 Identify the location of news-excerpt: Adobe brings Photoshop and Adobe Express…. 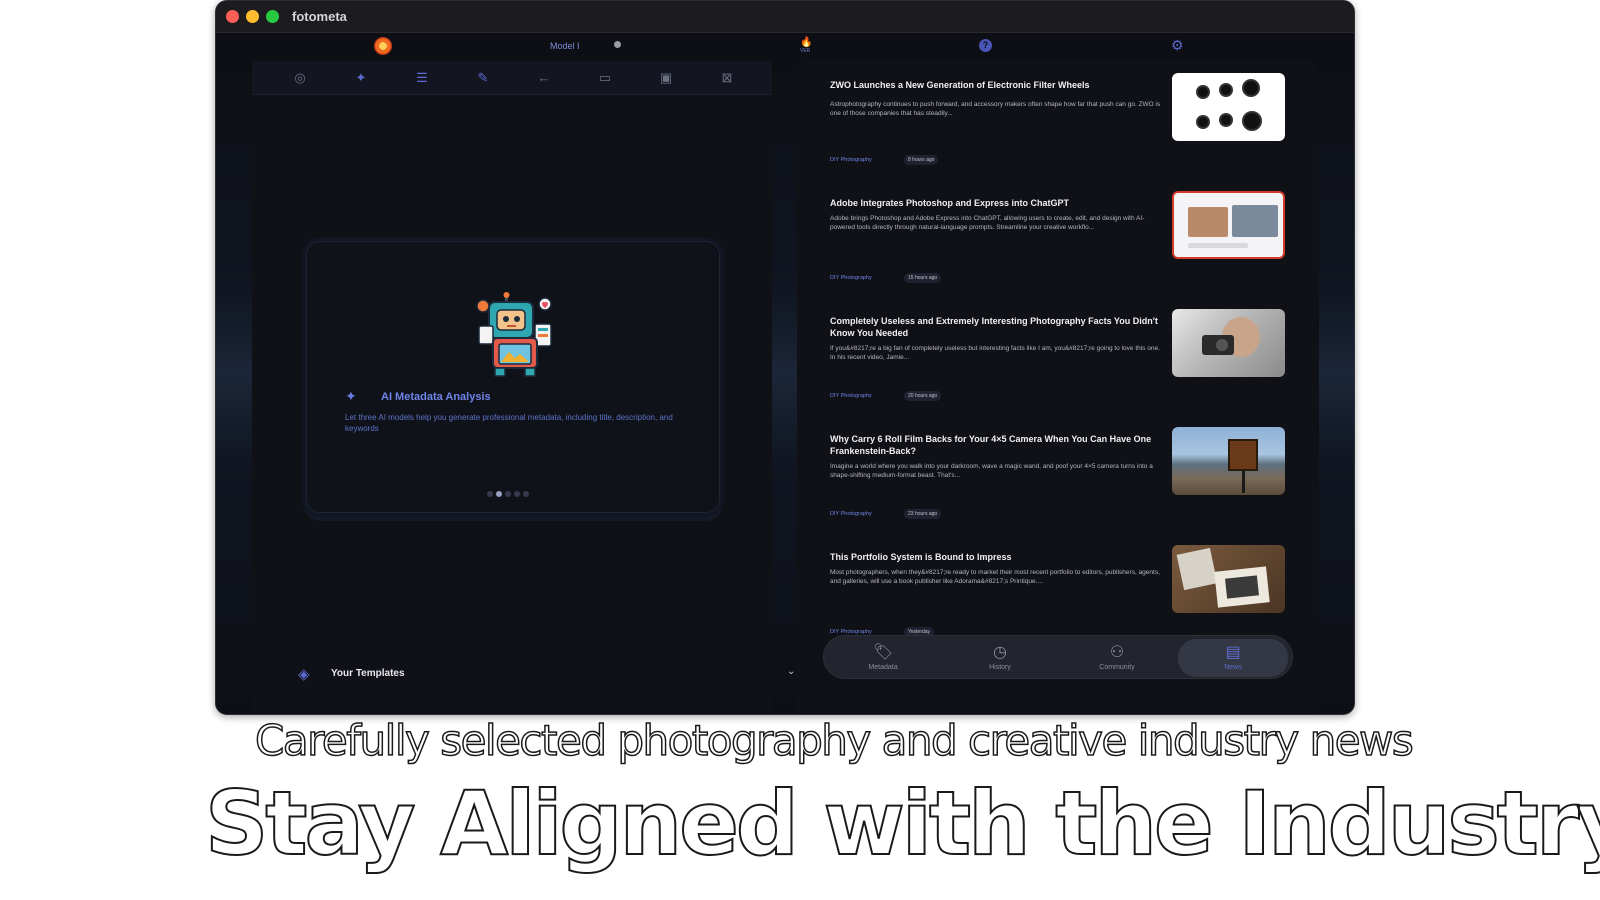
(987, 223).